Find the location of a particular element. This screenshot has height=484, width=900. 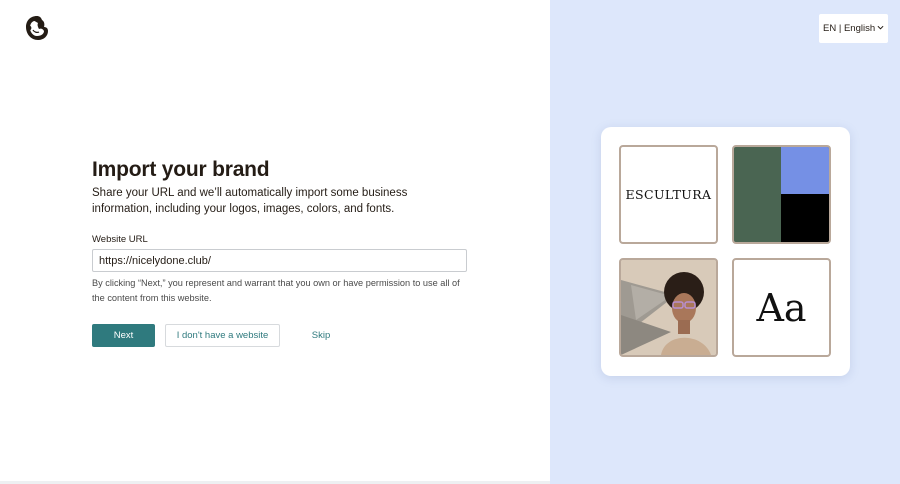

website-url-input is located at coordinates (279, 260).